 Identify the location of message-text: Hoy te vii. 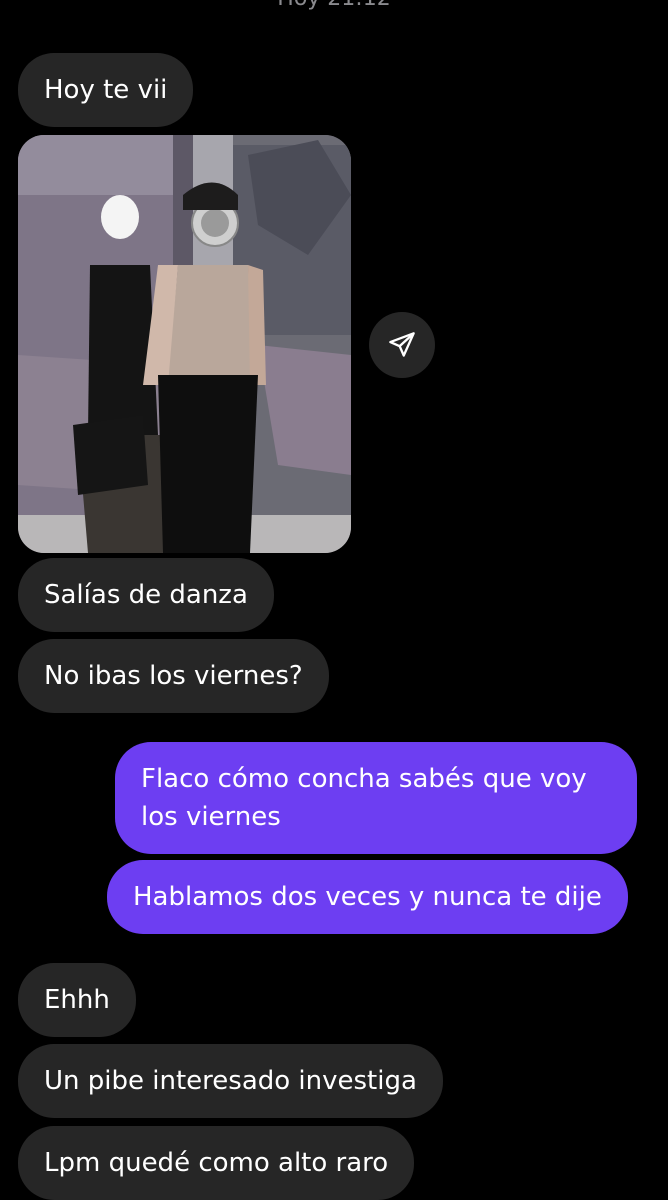
(106, 90).